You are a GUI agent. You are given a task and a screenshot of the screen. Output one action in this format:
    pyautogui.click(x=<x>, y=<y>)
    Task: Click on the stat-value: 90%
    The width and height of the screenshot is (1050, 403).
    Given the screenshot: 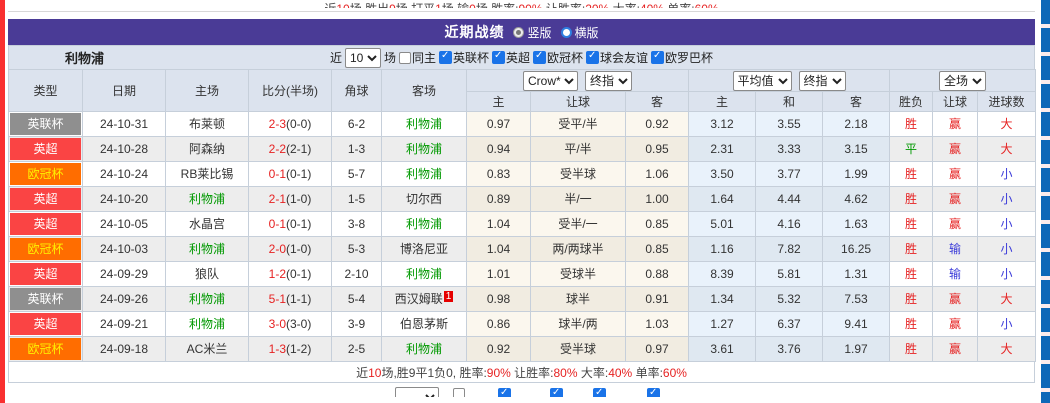 What is the action you would take?
    pyautogui.click(x=498, y=372)
    